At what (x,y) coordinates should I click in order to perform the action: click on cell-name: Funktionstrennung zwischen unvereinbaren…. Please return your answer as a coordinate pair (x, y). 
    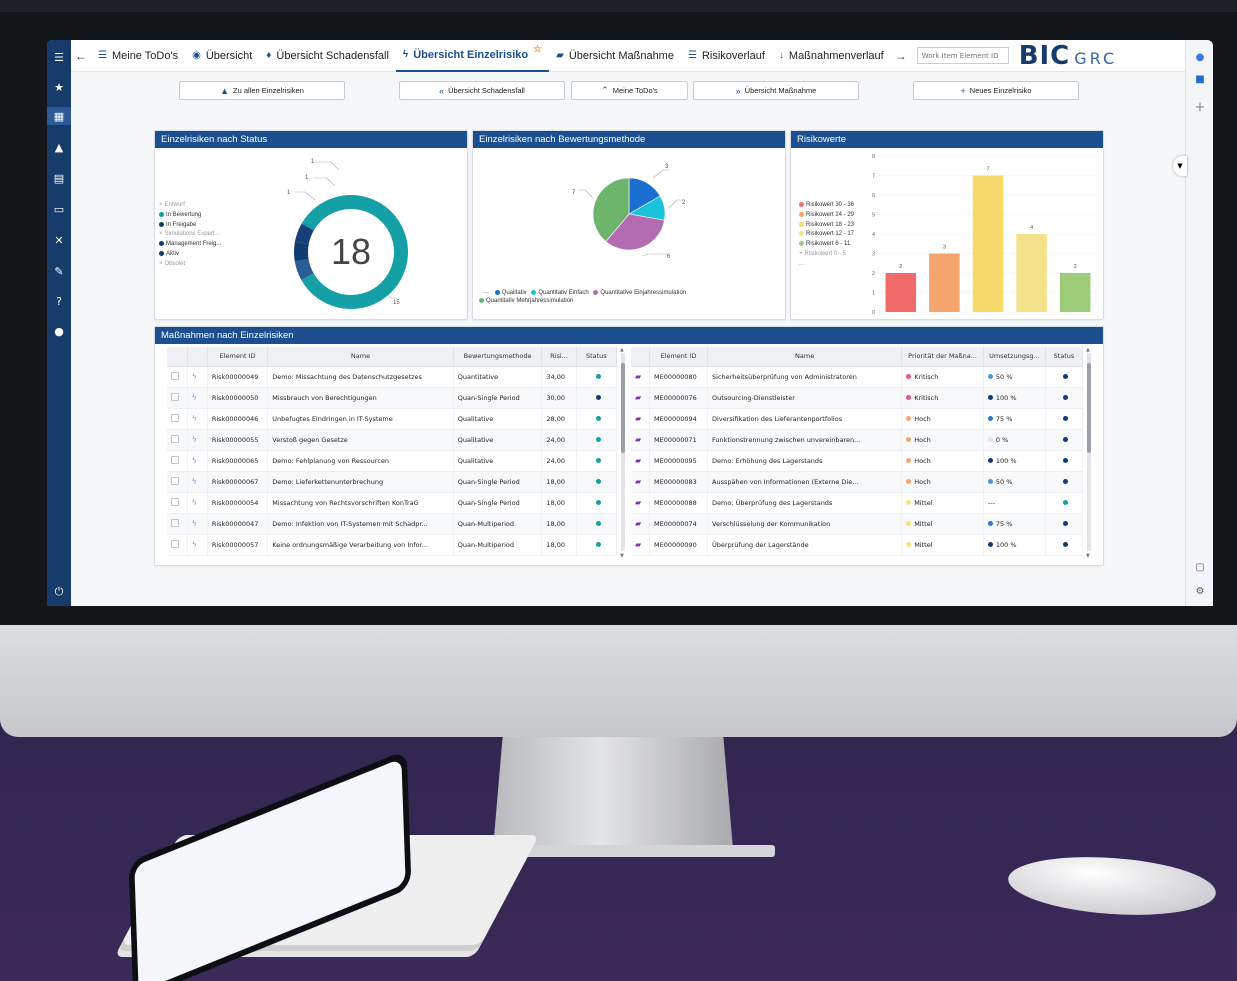
    Looking at the image, I should click on (805, 440).